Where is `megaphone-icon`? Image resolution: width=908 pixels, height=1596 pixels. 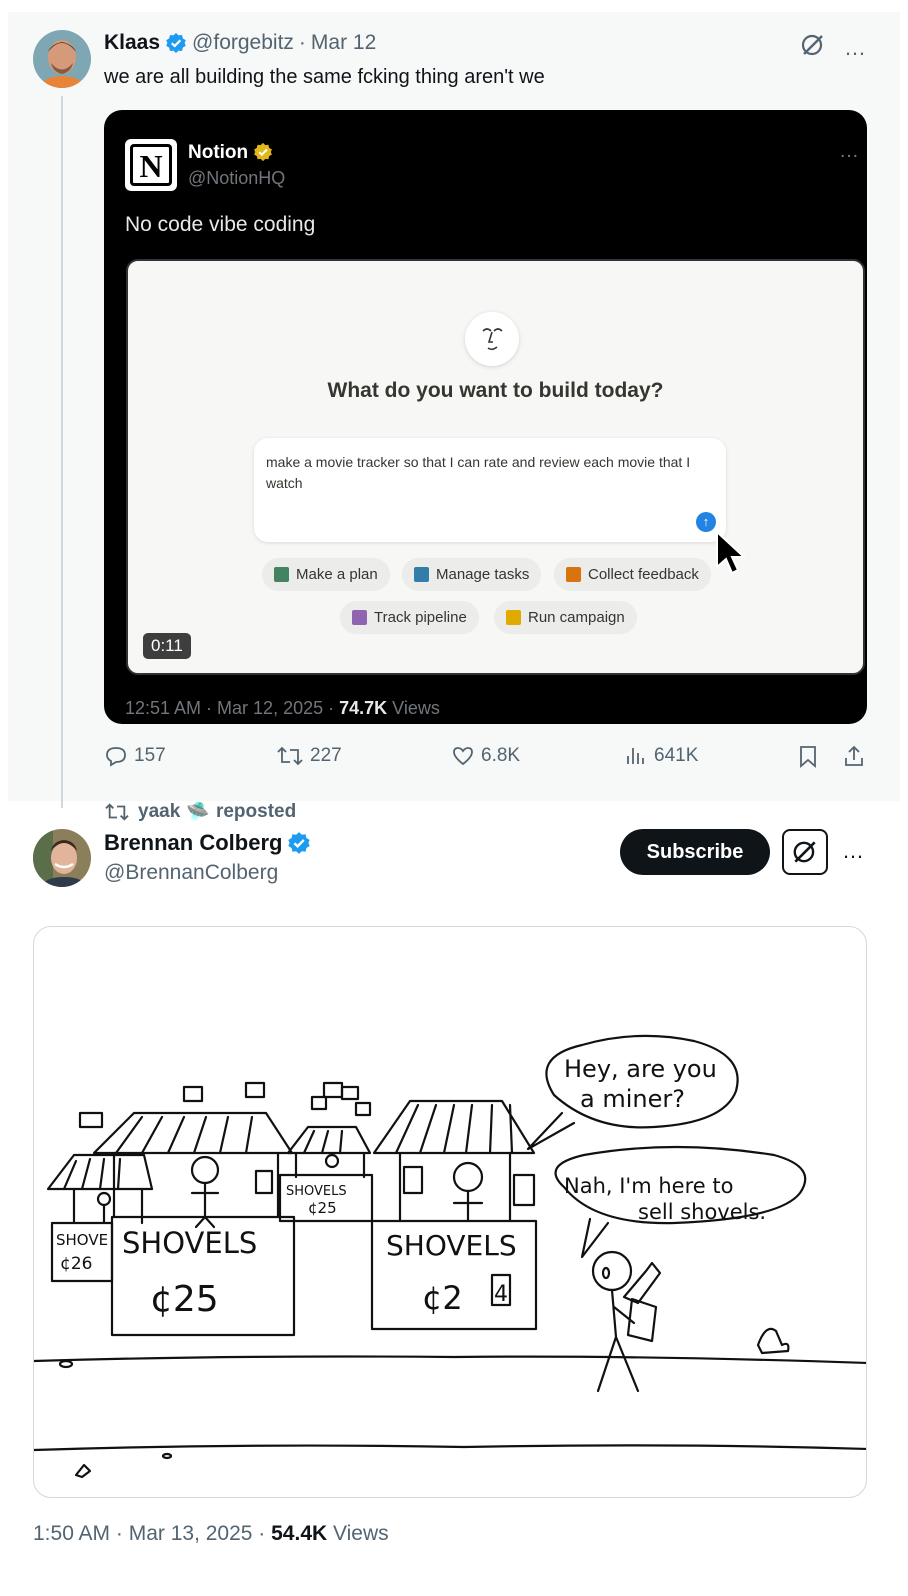 megaphone-icon is located at coordinates (513, 617).